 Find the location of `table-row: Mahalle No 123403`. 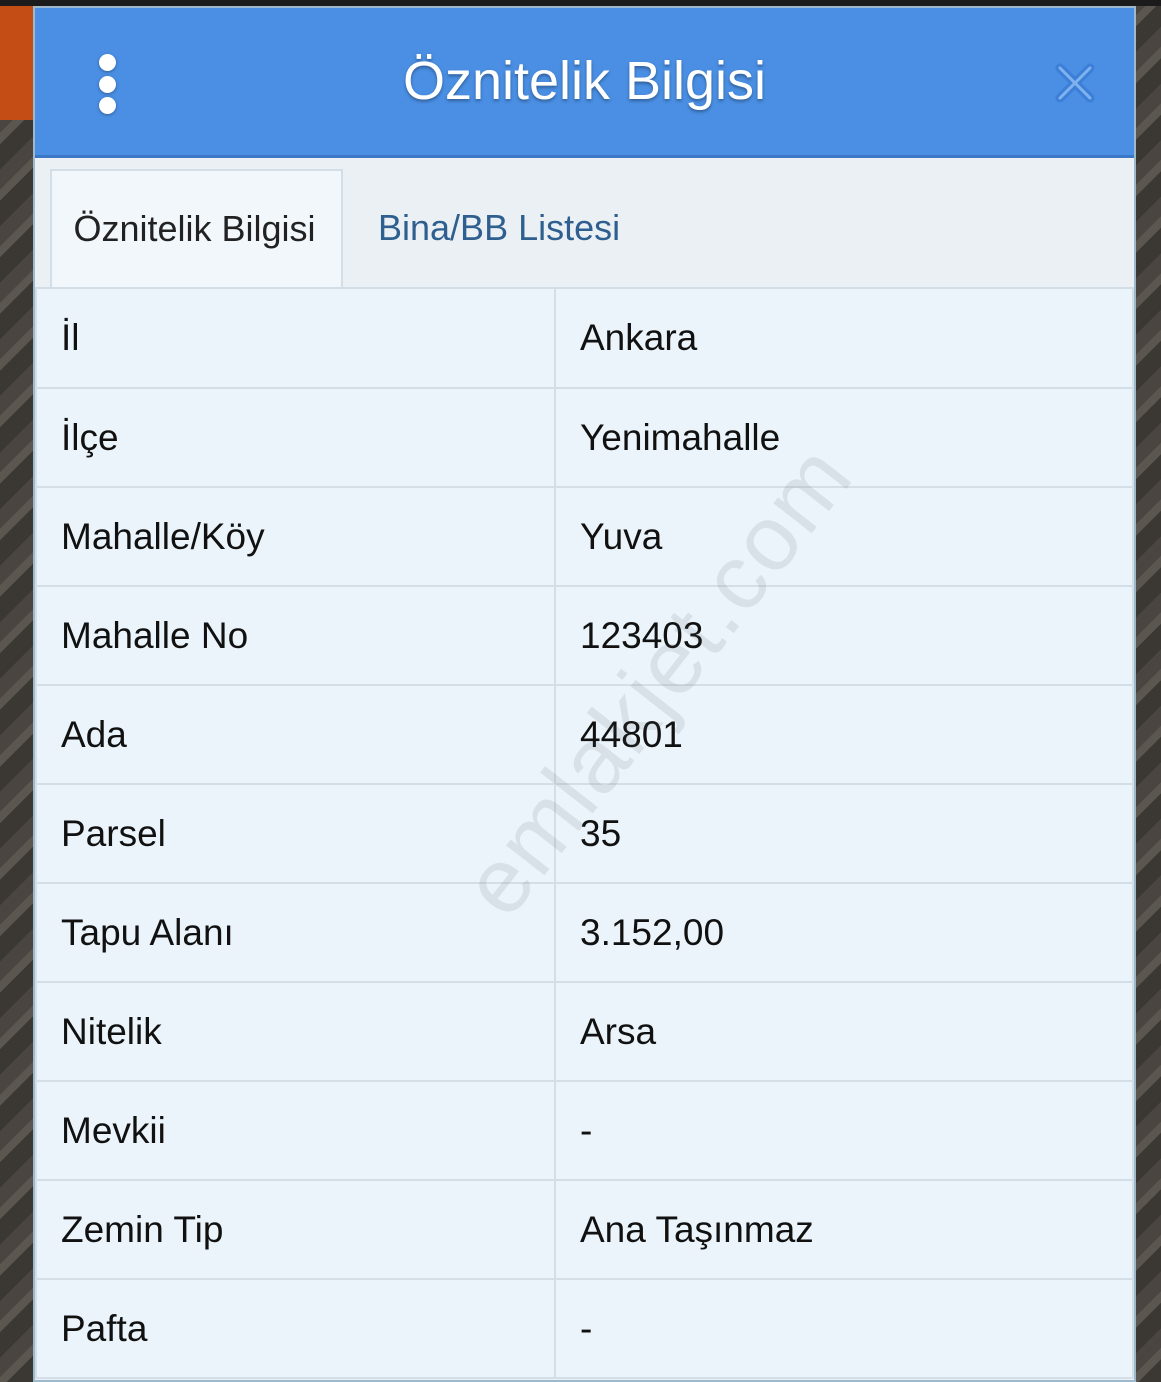

table-row: Mahalle No 123403 is located at coordinates (584, 635).